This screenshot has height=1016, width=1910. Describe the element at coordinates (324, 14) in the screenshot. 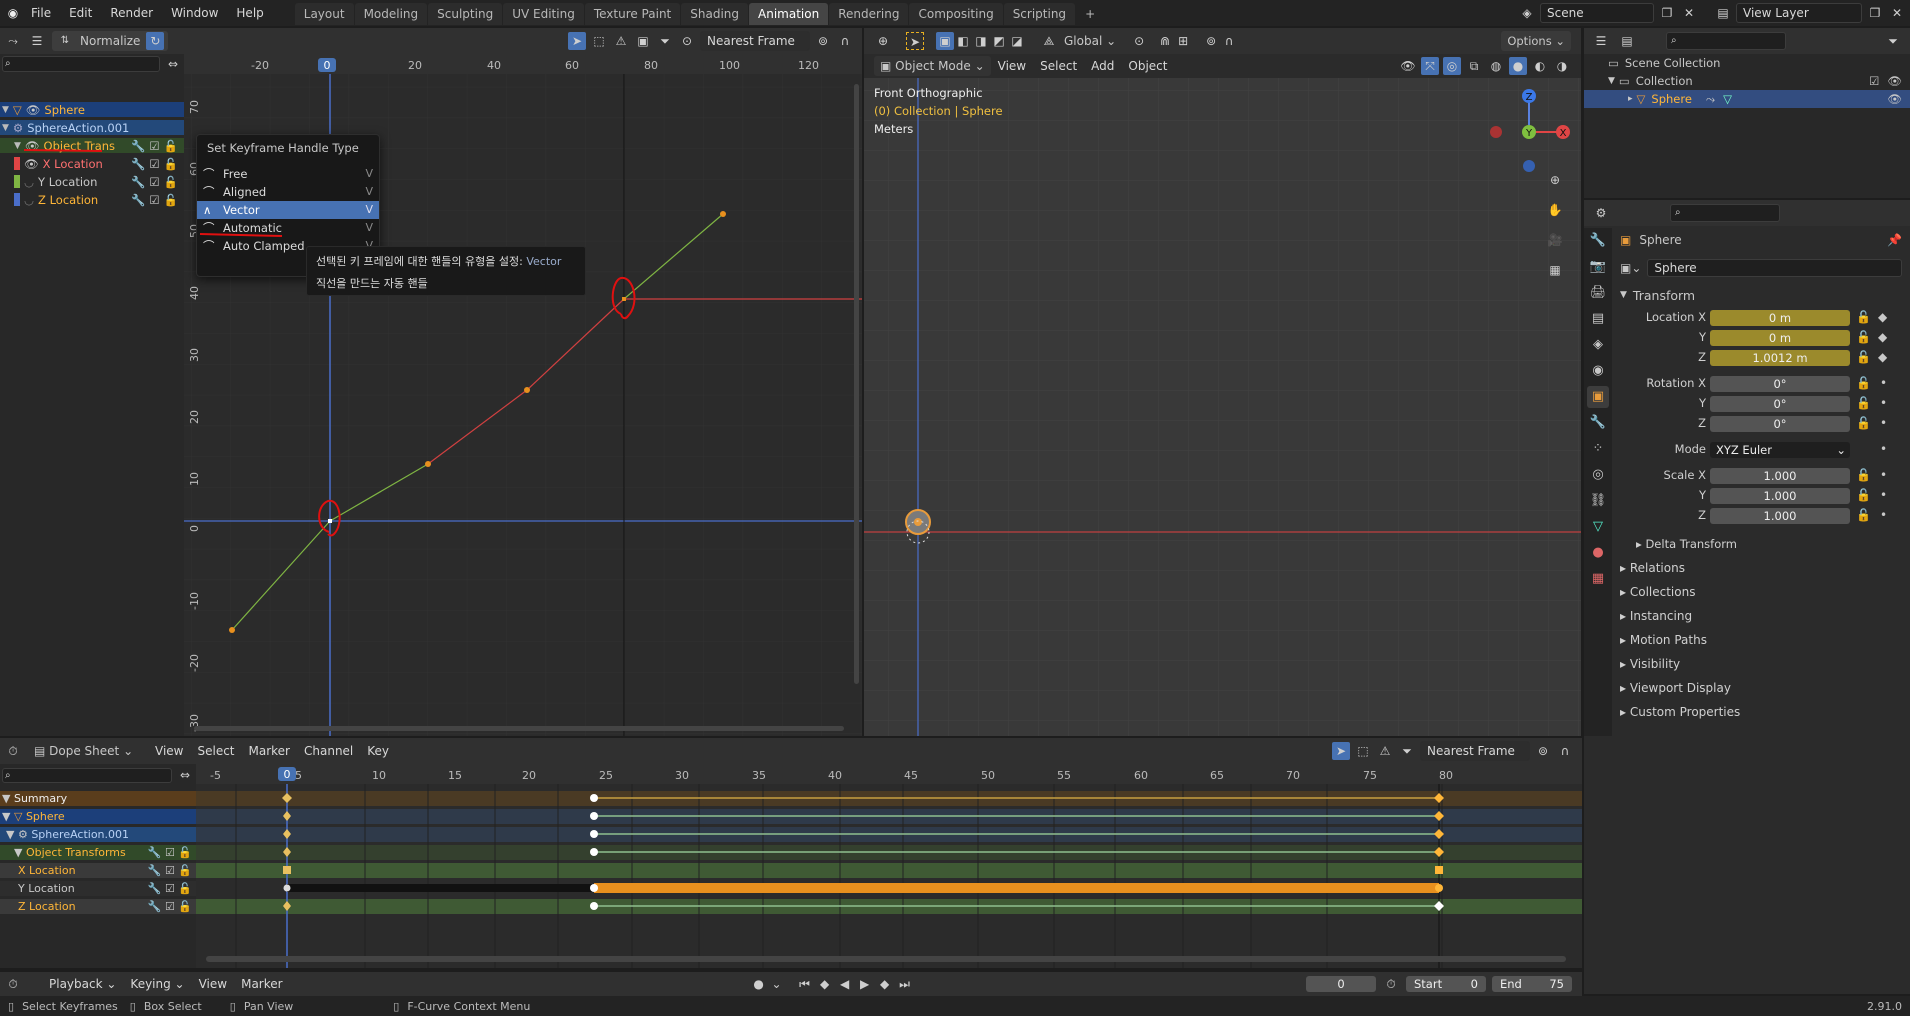

I see `tab-layout: Layout` at that location.